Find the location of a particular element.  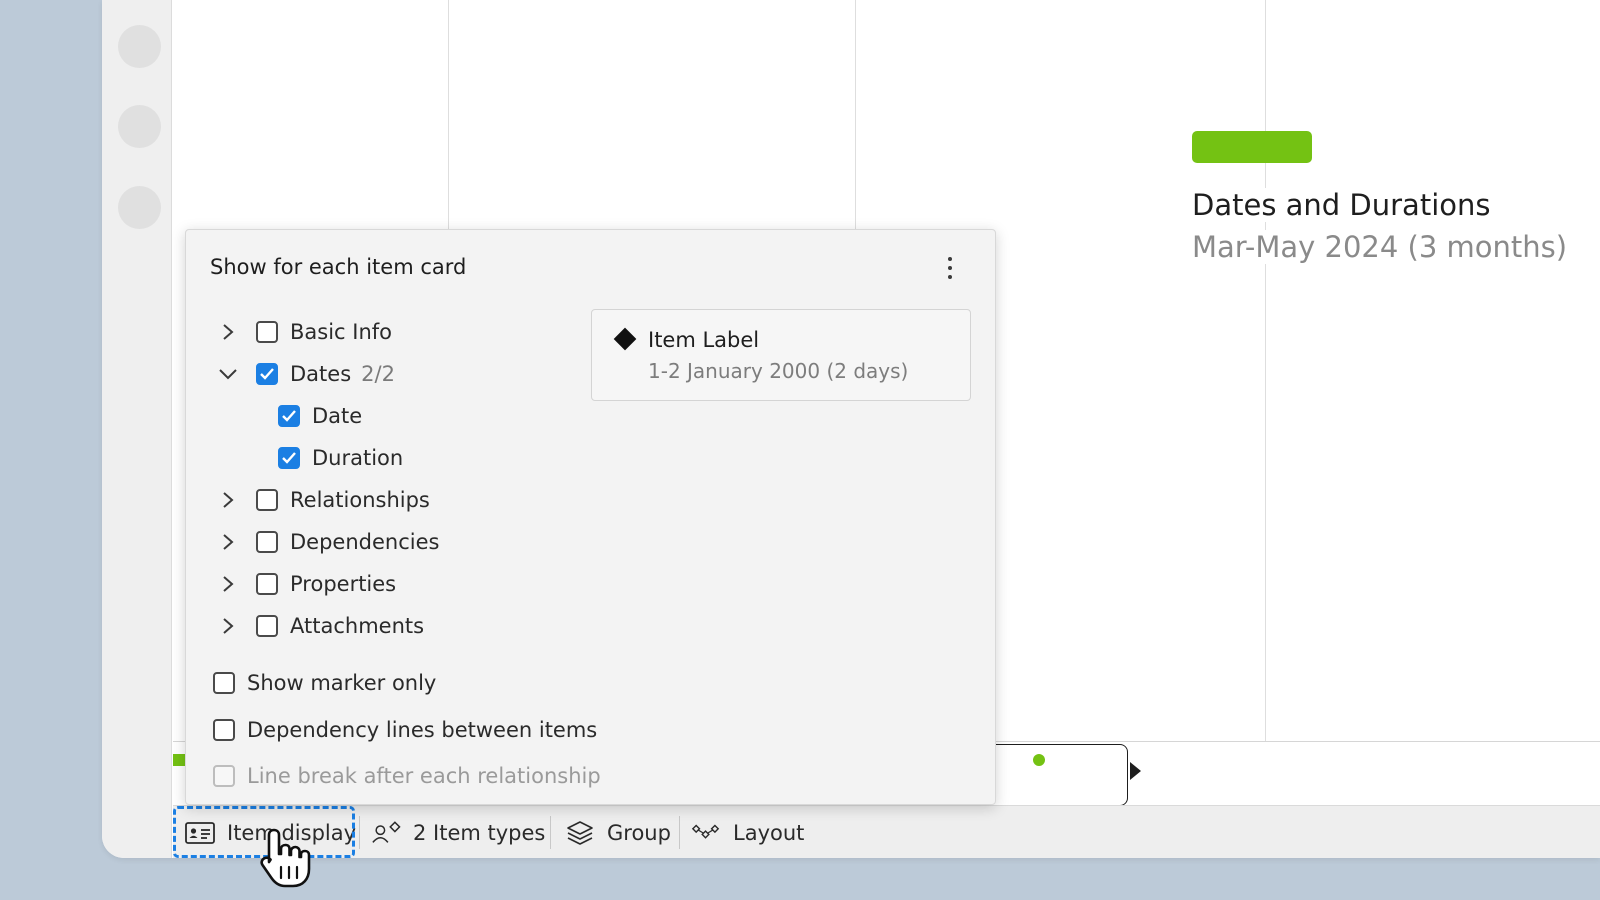

option-line-break: Line break after each relationship is located at coordinates (407, 776).